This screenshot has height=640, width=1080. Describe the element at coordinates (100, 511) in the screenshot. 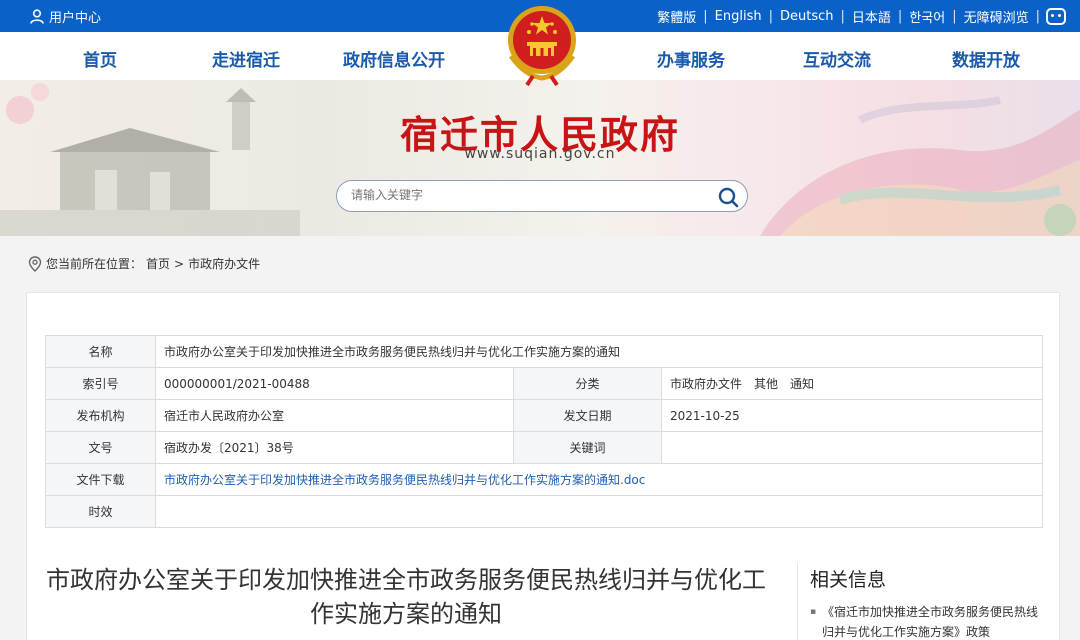

I see `validity-label: 时效` at that location.